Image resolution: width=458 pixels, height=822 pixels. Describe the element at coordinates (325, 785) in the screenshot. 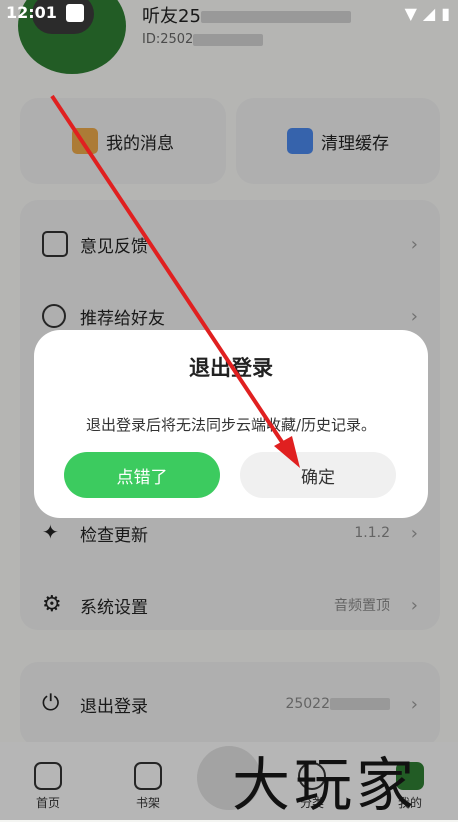

I see `watermark: 大玩家` at that location.